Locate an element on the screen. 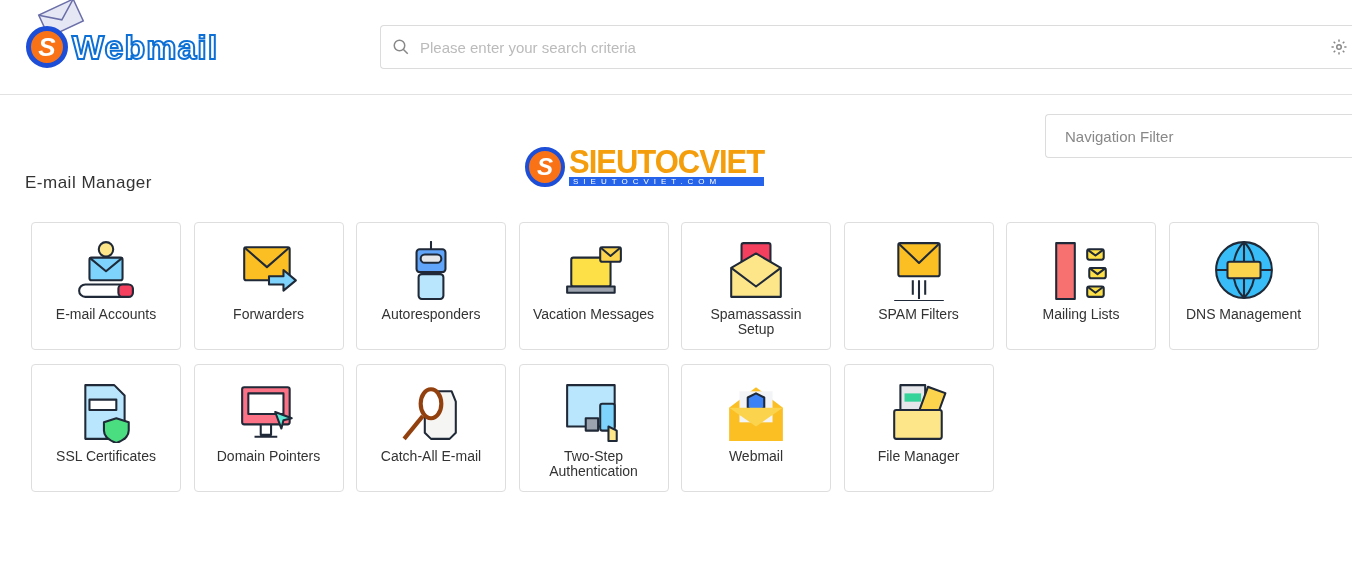 This screenshot has height=586, width=1352. tool-tile: Webmail is located at coordinates (756, 428).